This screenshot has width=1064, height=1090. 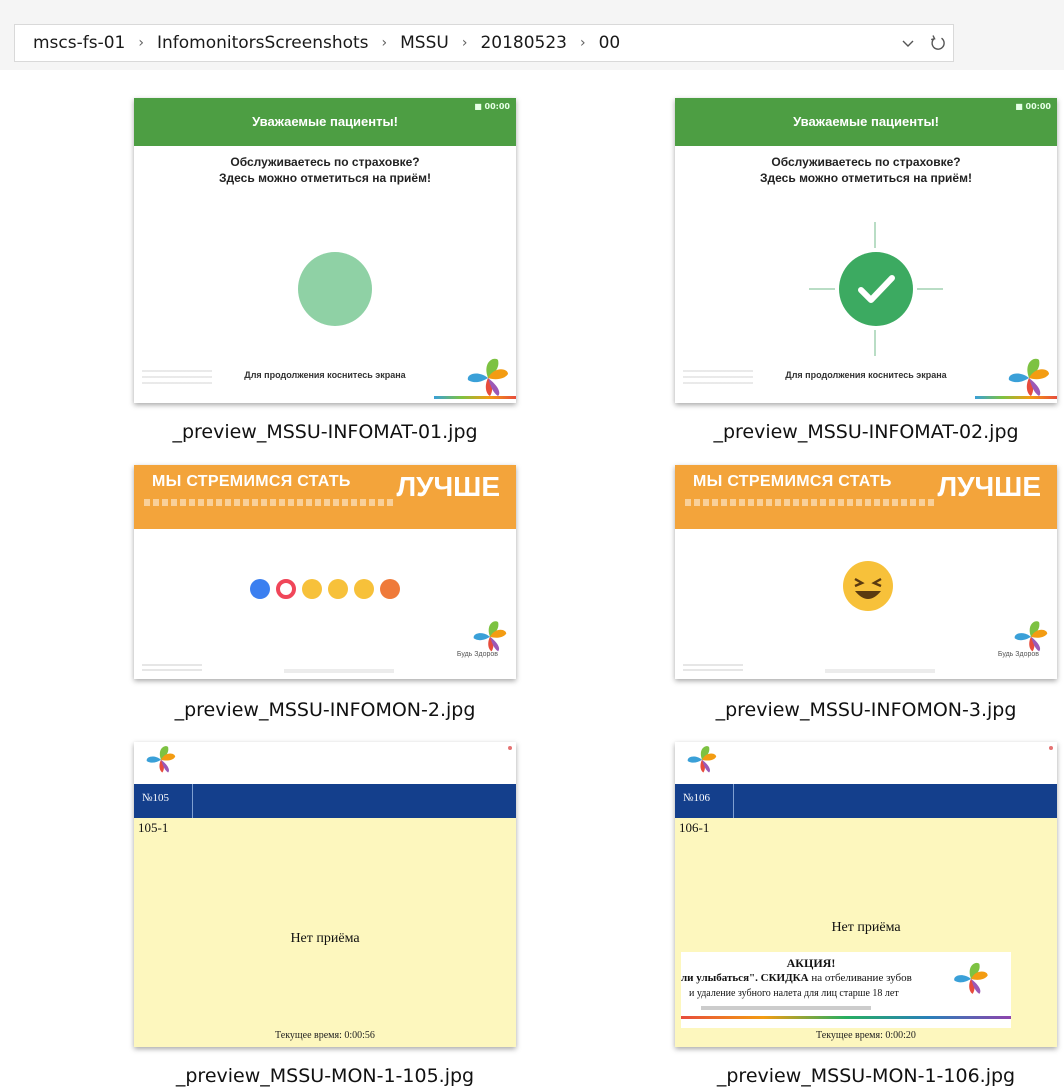 I want to click on promo-discount: СКИДКА, so click(x=784, y=978).